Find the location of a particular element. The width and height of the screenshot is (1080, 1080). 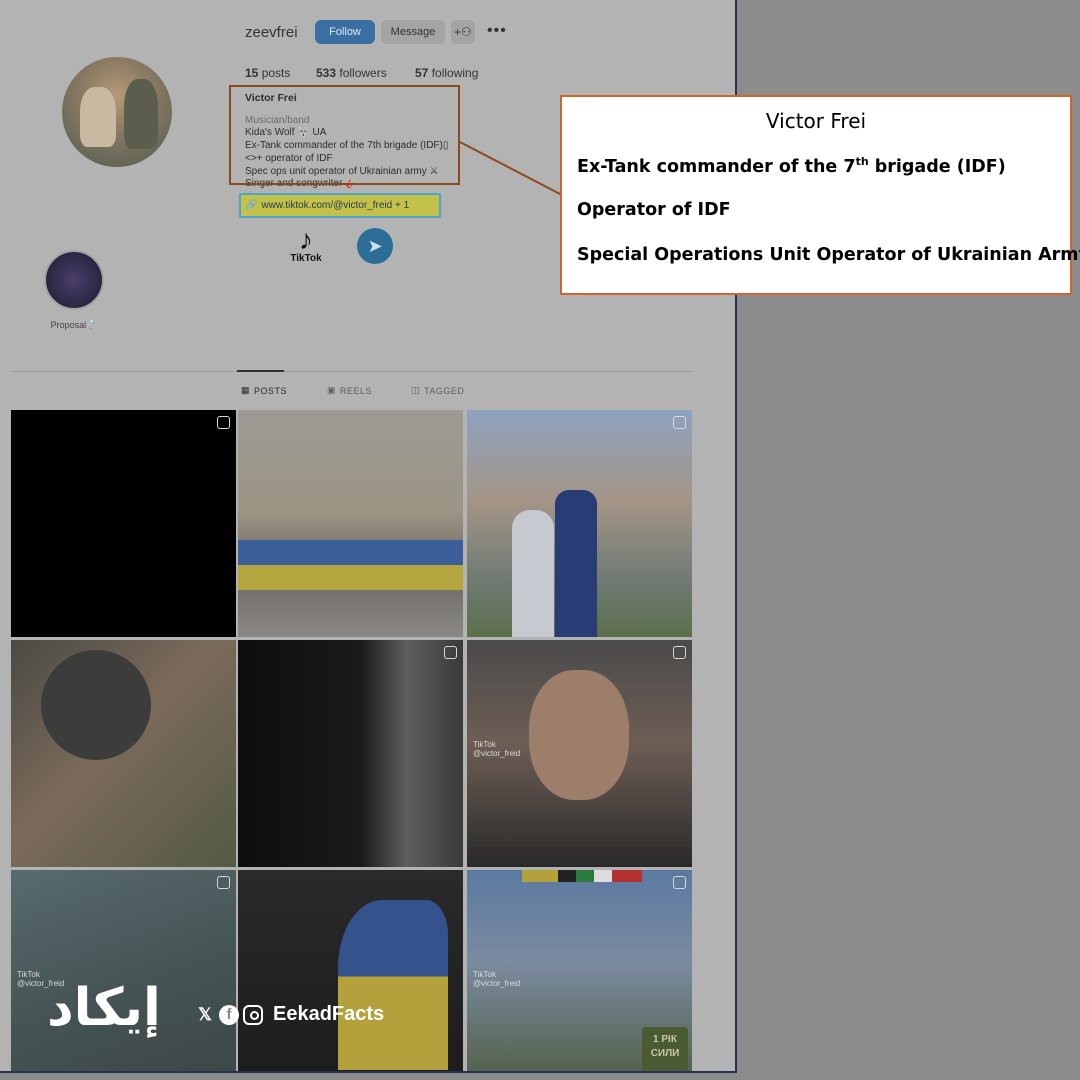

callout-line-1-pre: Ex-Tank commander of the 7 is located at coordinates (716, 166).